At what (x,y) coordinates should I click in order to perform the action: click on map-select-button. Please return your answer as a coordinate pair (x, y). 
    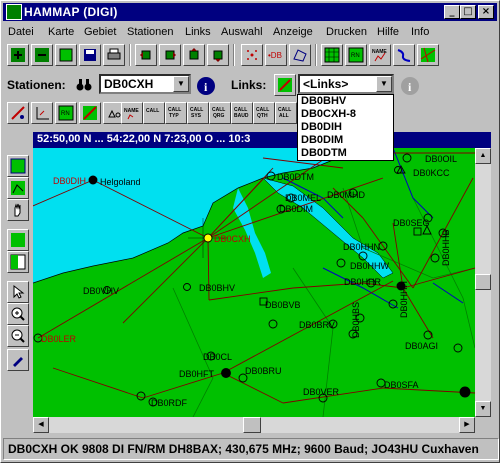
    Looking at the image, I should click on (18, 166).